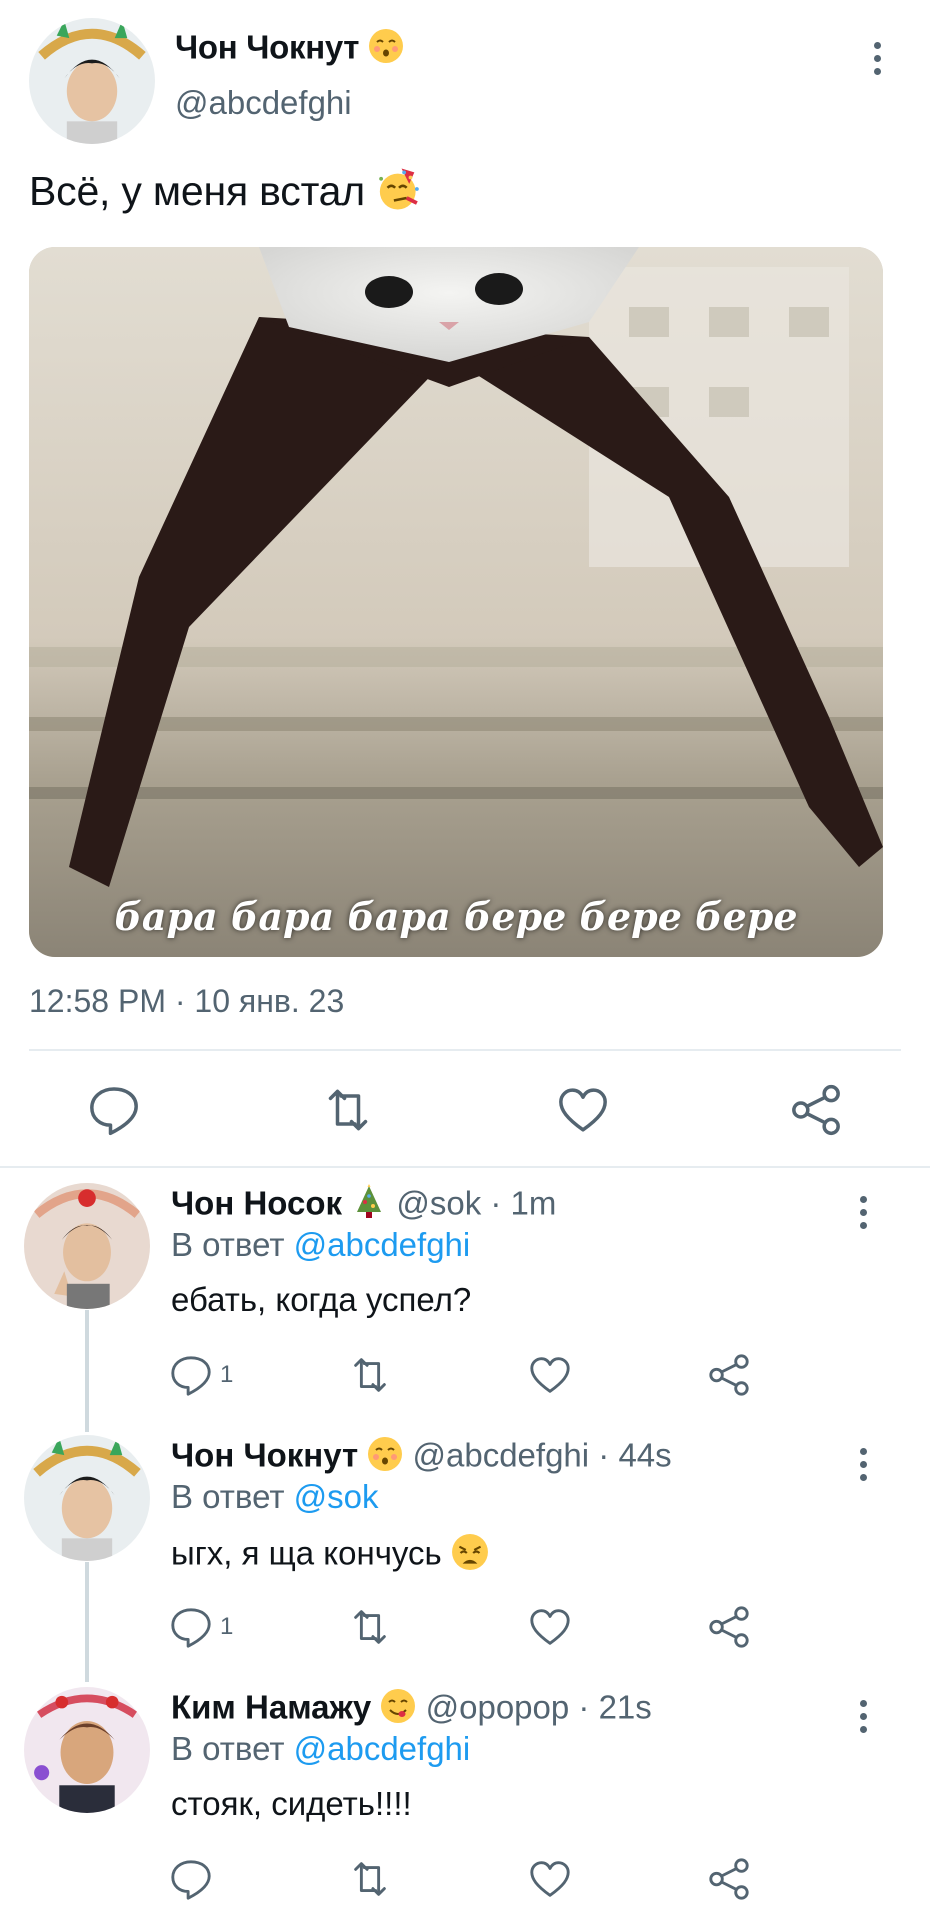 The image size is (930, 1920). I want to click on tweet-timestamp: 12:58 PM · 10 янв. 23, so click(186, 1001).